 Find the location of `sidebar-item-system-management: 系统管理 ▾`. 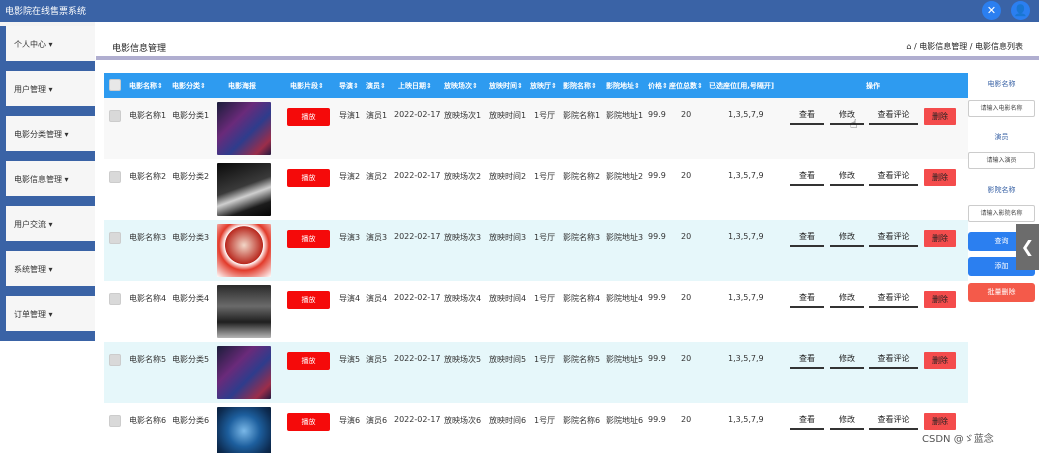

sidebar-item-system-management: 系统管理 ▾ is located at coordinates (47, 268).